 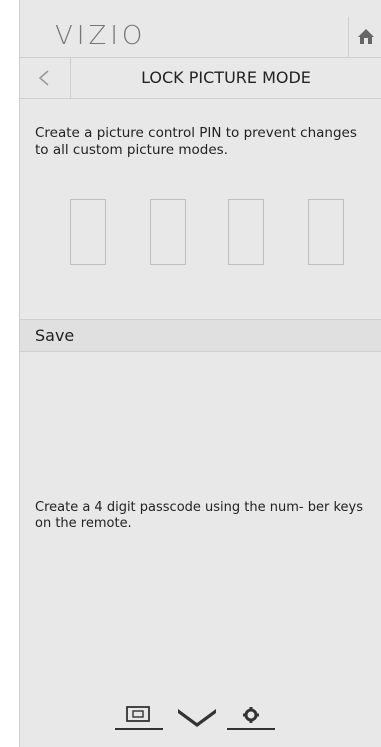 I want to click on menu-down-button, so click(x=197, y=719).